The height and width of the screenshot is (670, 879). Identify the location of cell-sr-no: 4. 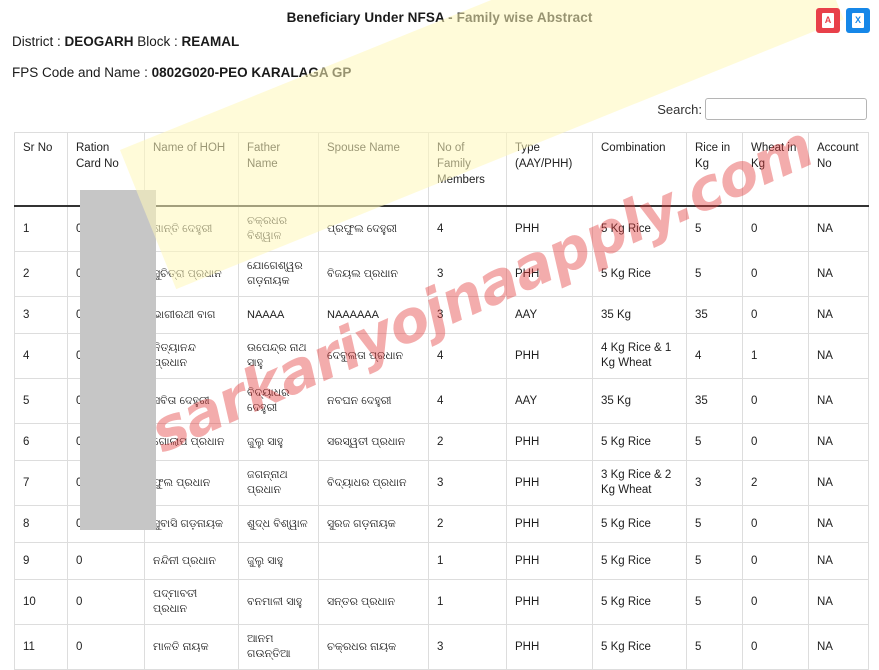
(41, 356).